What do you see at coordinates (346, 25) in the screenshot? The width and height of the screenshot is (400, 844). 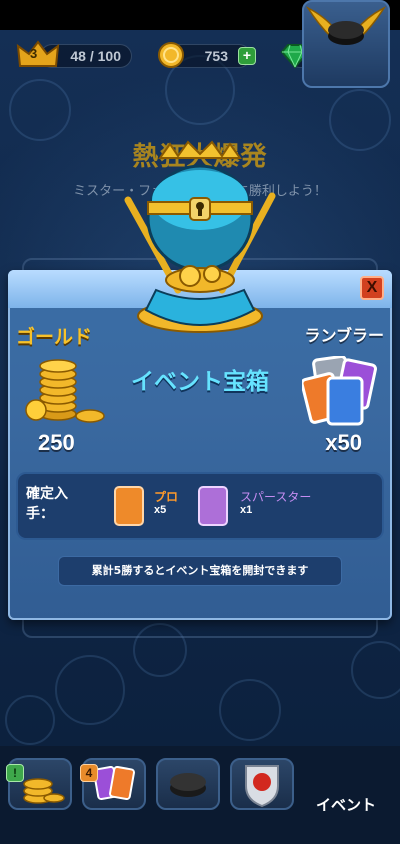 I see `winged-puck-icon` at bounding box center [346, 25].